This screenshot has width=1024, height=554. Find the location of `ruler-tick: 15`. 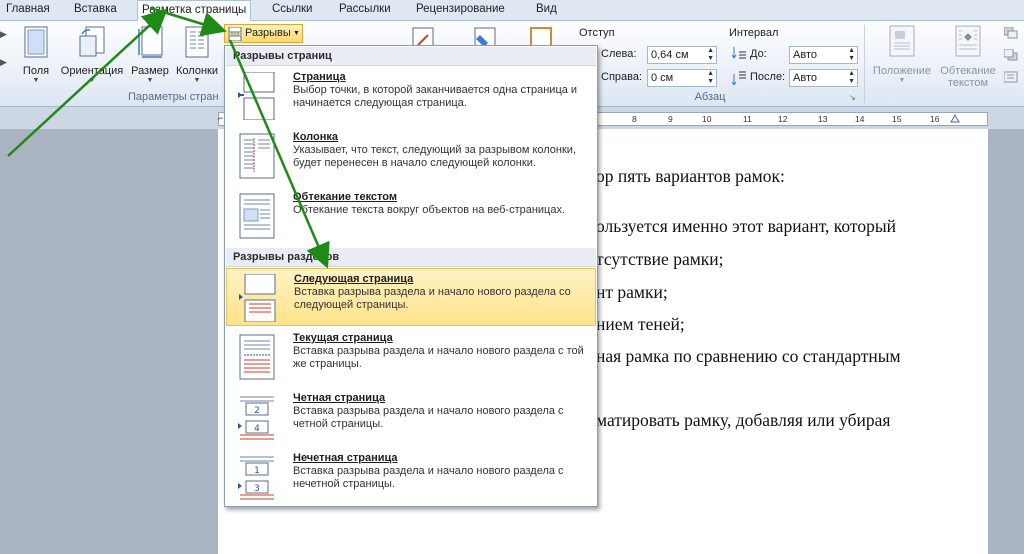

ruler-tick: 15 is located at coordinates (897, 119).